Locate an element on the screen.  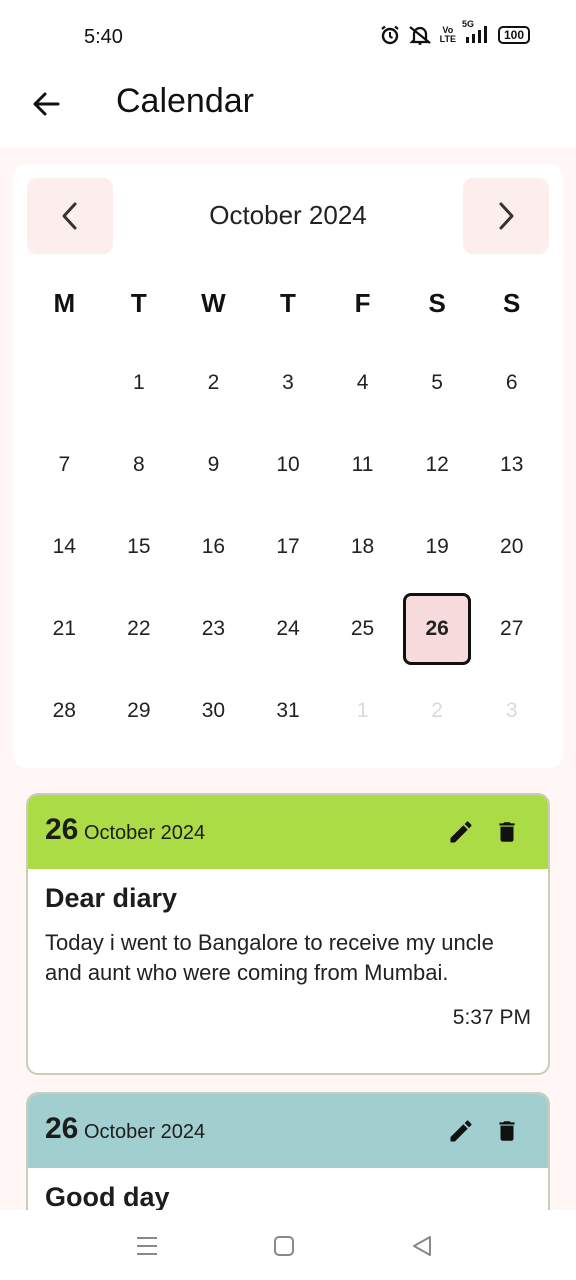
weekday-label: F is located at coordinates (362, 303).